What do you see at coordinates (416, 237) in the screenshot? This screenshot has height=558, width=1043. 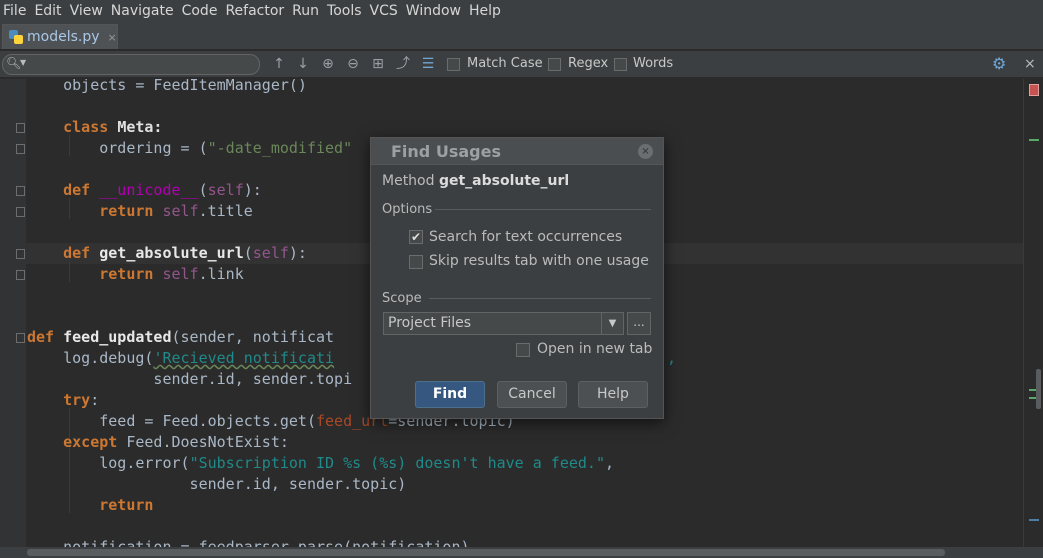 I see `search-text-occurrences-checkbox: ✔` at bounding box center [416, 237].